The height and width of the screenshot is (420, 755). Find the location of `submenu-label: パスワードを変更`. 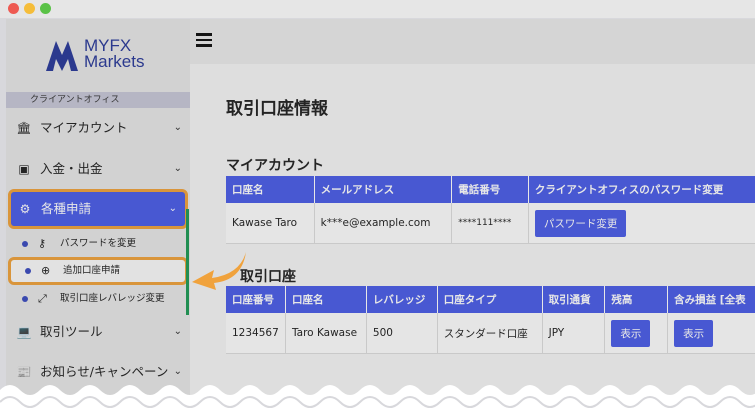

submenu-label: パスワードを変更 is located at coordinates (98, 243).